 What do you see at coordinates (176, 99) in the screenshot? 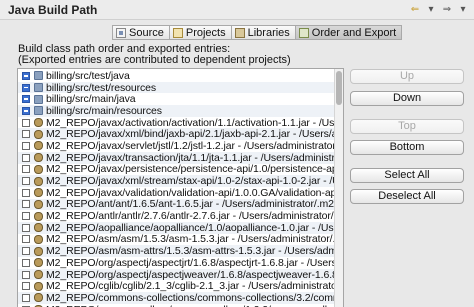
I see `list-item: billing/src/main/java` at bounding box center [176, 99].